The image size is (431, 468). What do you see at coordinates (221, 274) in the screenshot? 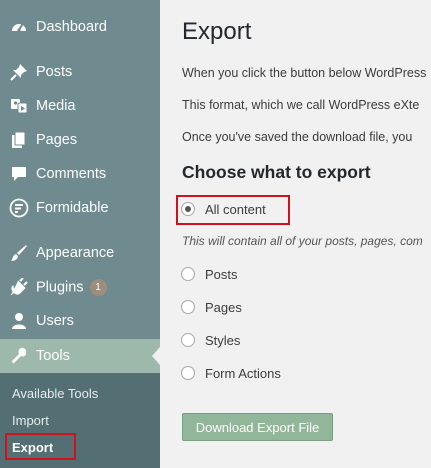
I see `radio-label: Posts` at bounding box center [221, 274].